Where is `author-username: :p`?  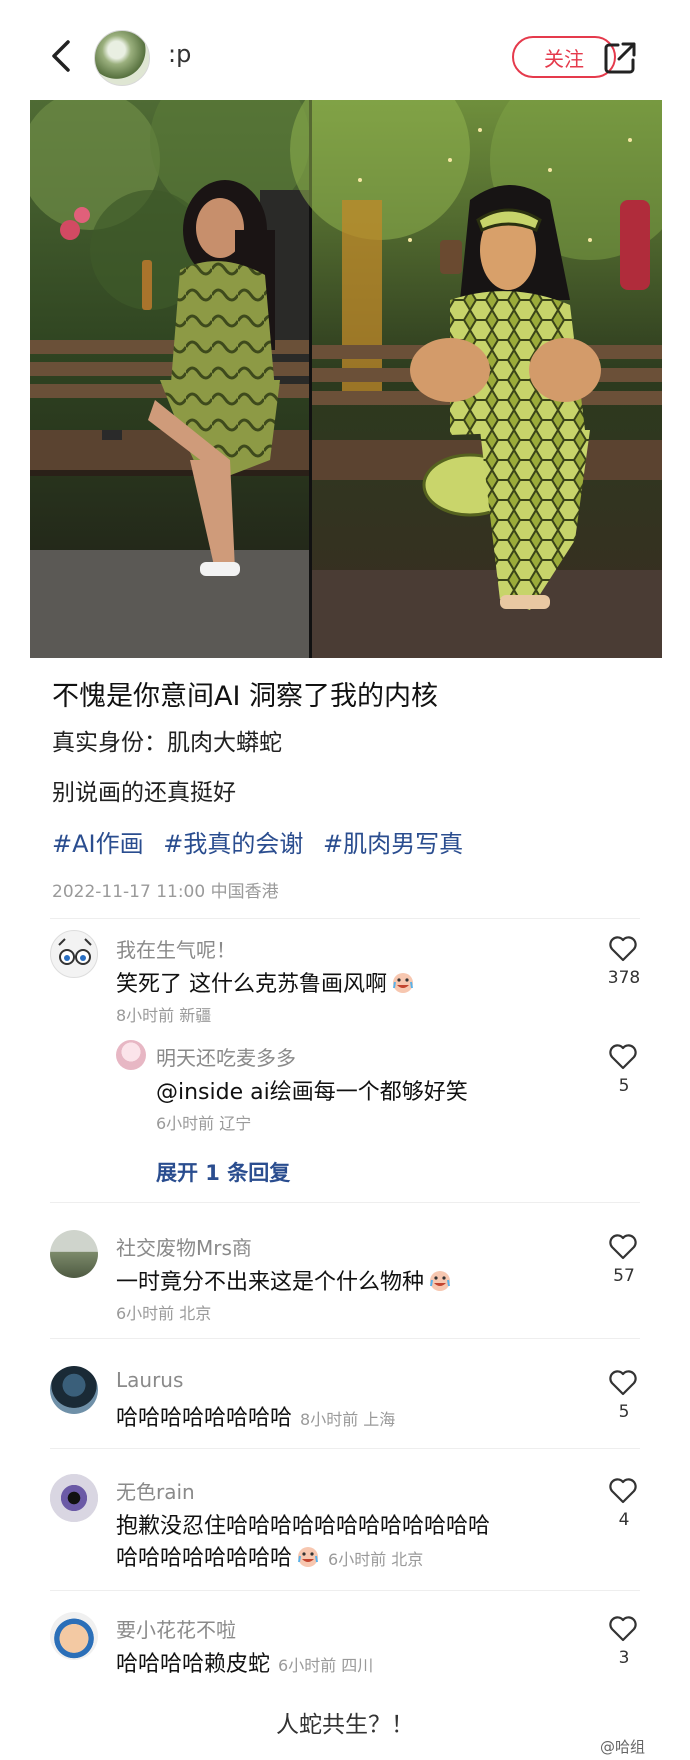 author-username: :p is located at coordinates (179, 54).